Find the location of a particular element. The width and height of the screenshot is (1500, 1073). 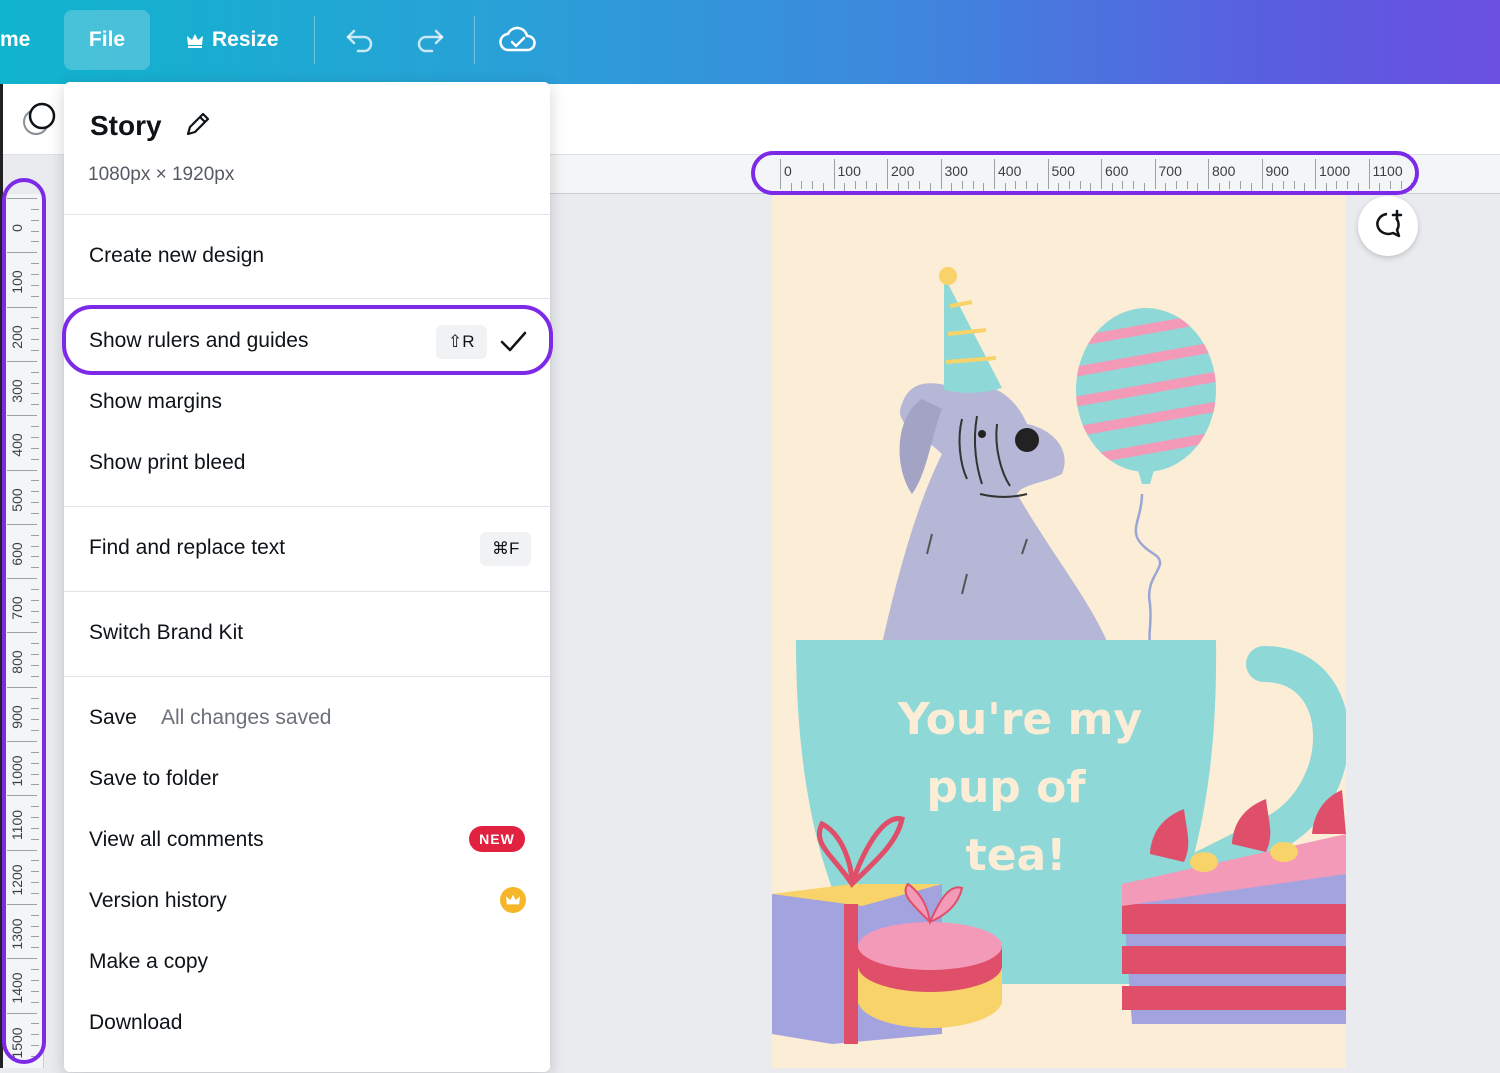

top-bar: me File Resize is located at coordinates (750, 42).